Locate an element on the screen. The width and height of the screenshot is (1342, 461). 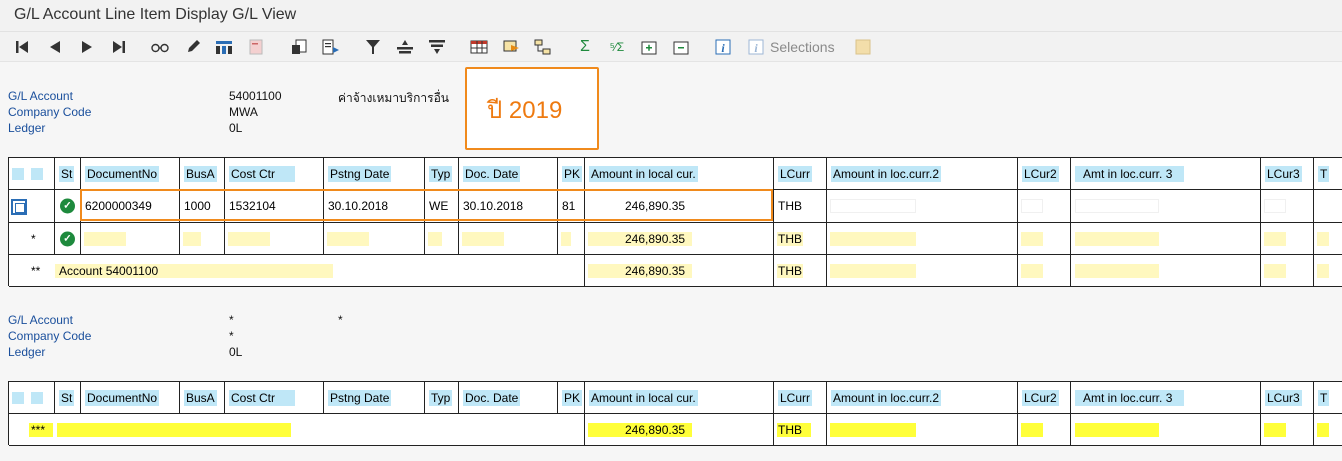
account-total-amount: 246,890.35 is located at coordinates (655, 270).